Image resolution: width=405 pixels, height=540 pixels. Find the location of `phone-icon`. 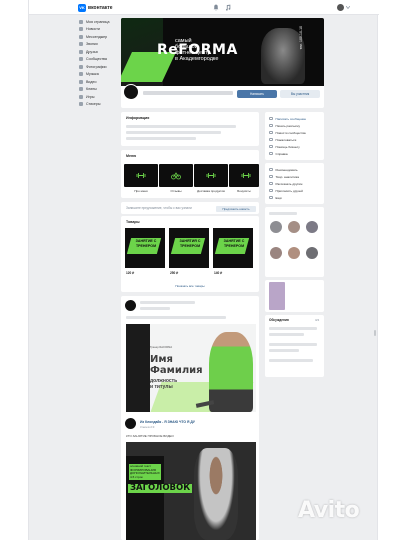

phone-icon is located at coordinates (81, 44).